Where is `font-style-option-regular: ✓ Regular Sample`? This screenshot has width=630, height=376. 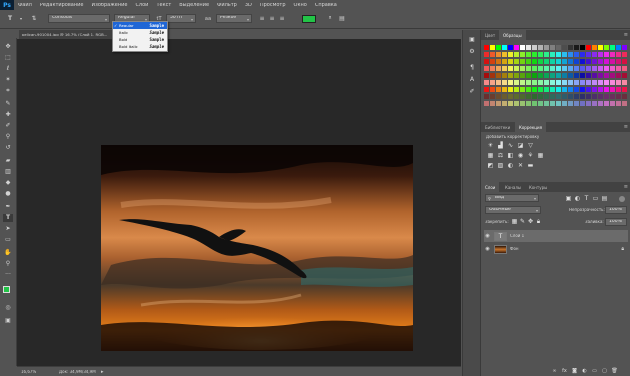 font-style-option-regular: ✓ Regular Sample is located at coordinates (140, 25).